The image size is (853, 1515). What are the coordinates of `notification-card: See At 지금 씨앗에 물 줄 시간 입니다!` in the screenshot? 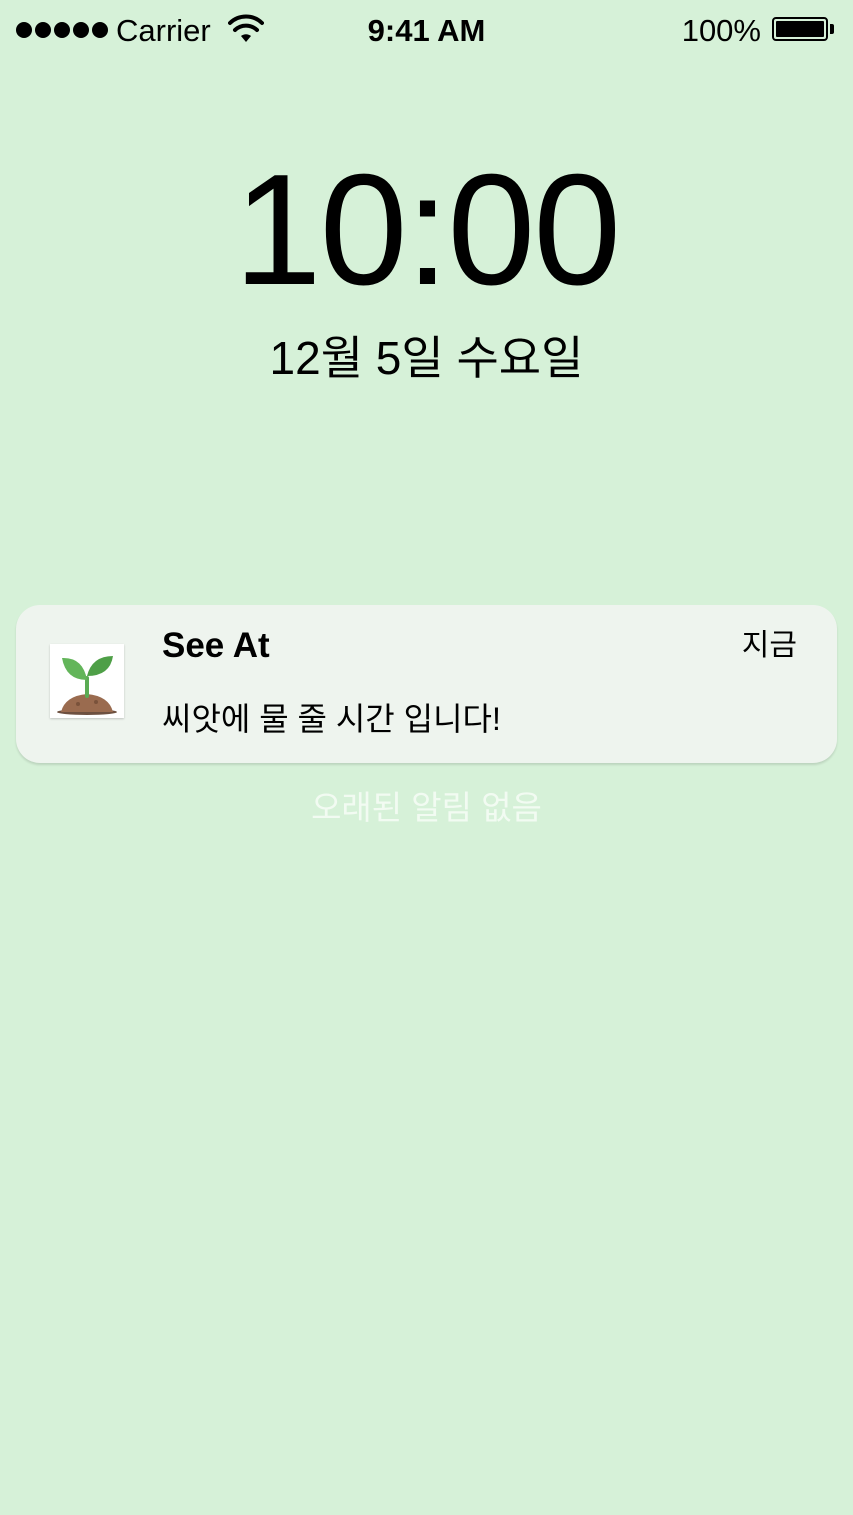 It's located at (426, 684).